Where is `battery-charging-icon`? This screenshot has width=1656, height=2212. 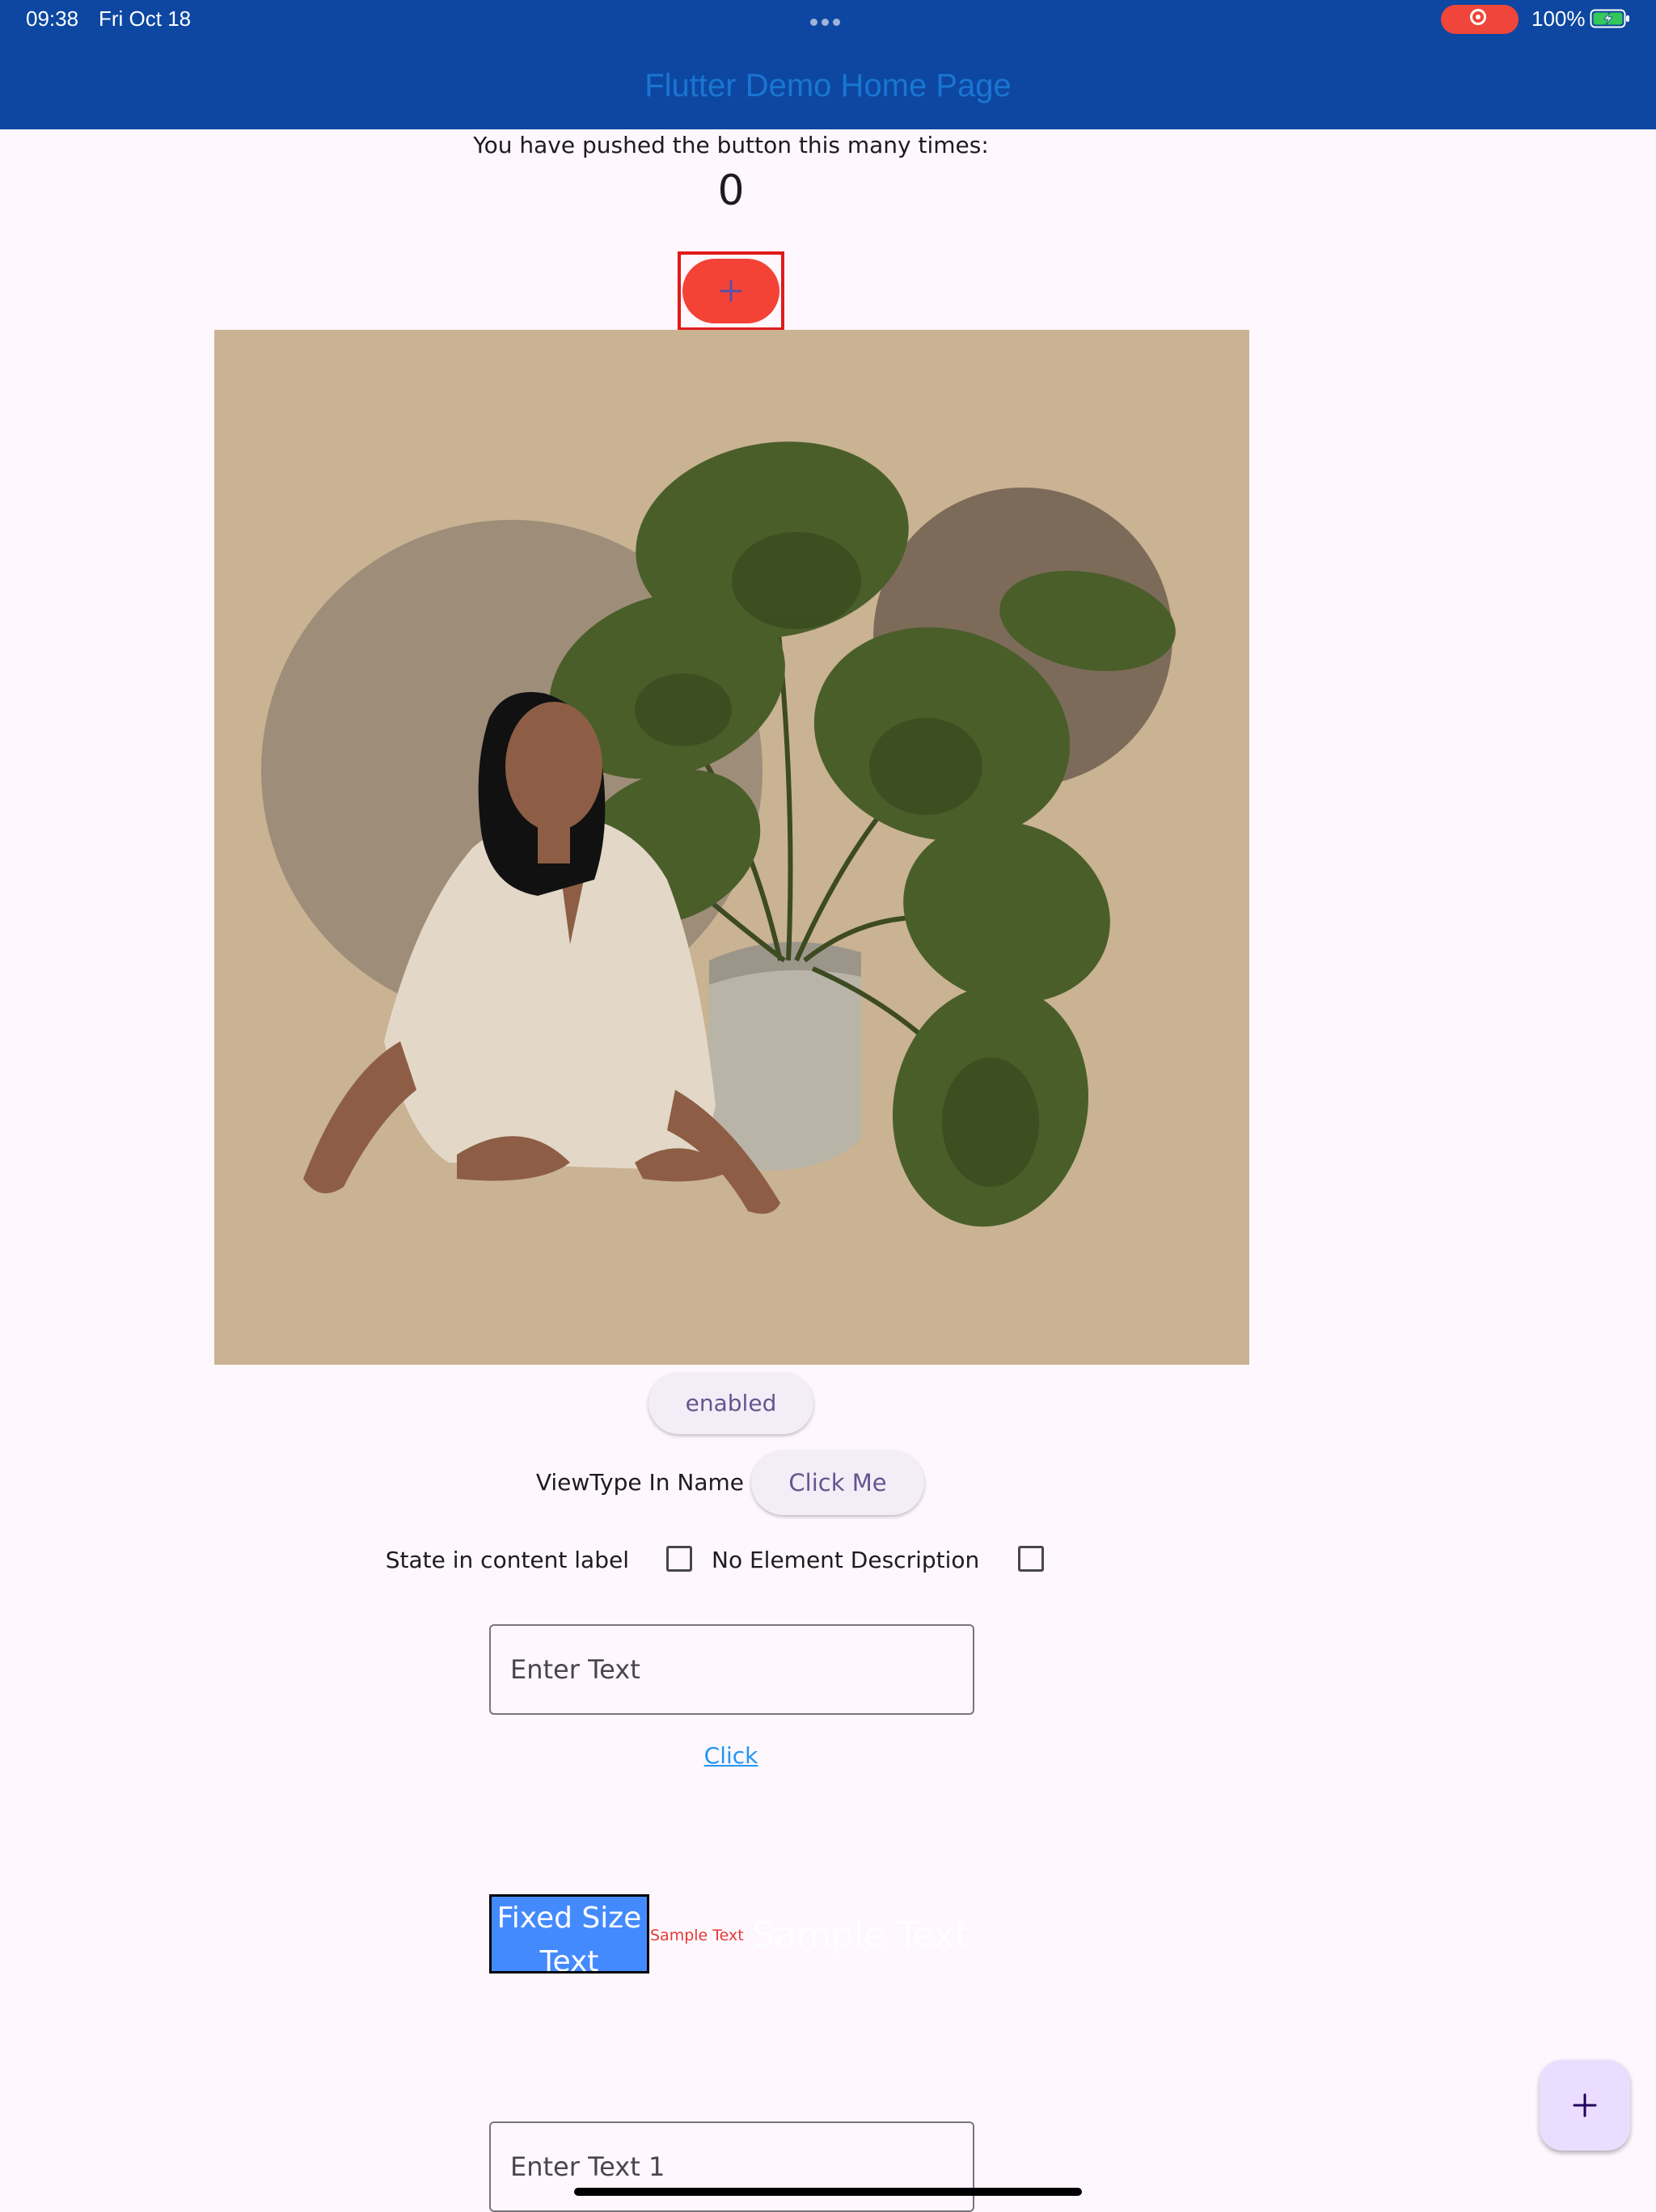 battery-charging-icon is located at coordinates (1611, 18).